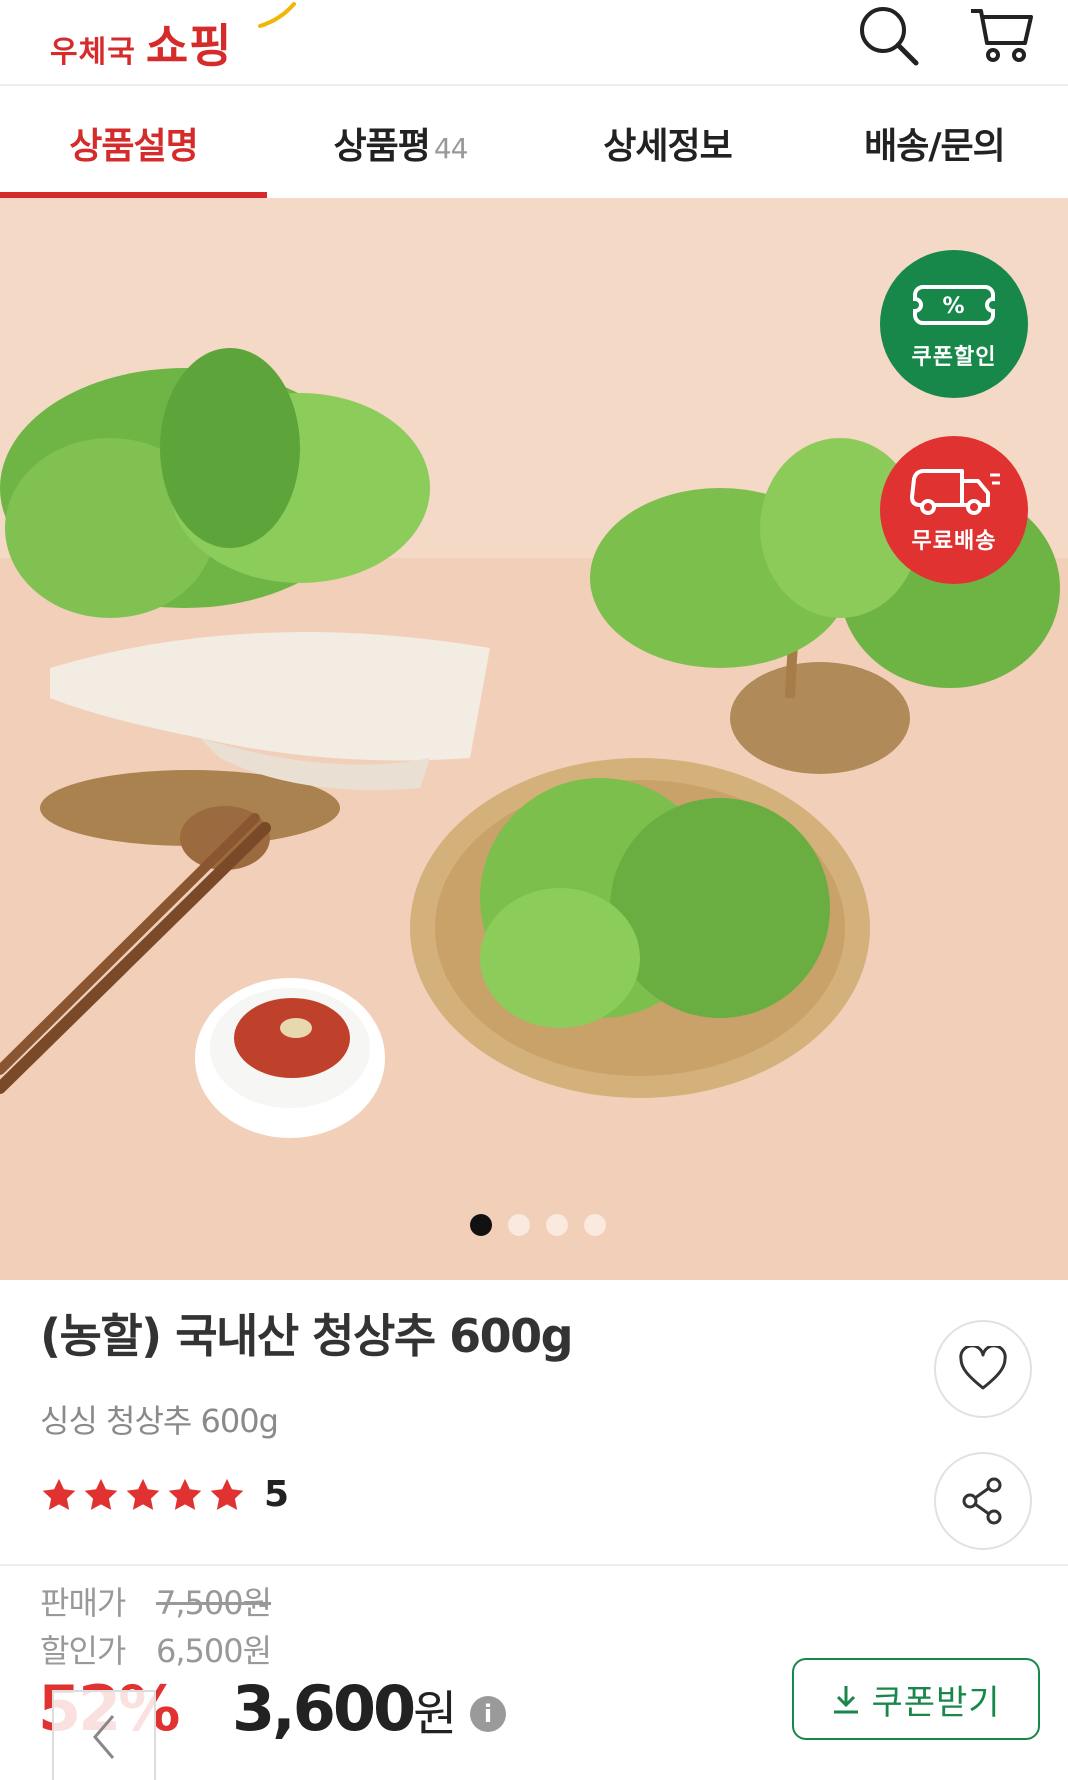 The width and height of the screenshot is (1068, 1780). I want to click on cart-button, so click(1002, 35).